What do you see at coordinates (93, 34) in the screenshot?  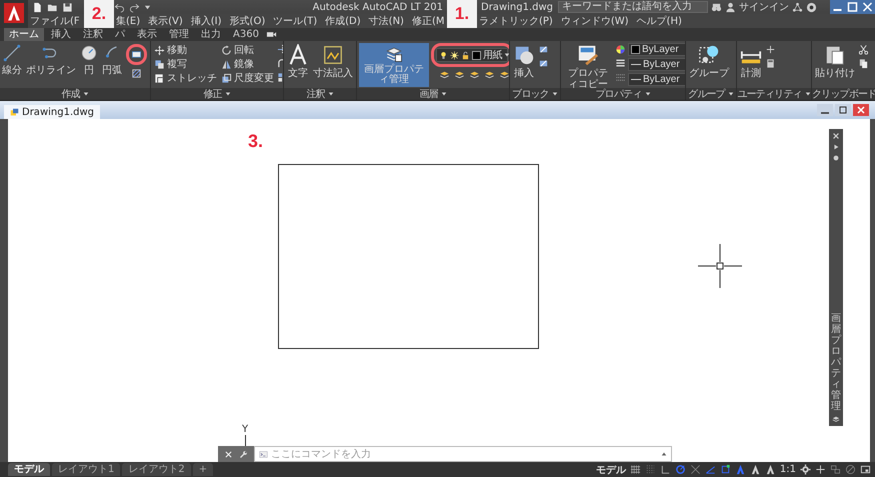 I see `ribbon-tab: 注釈` at bounding box center [93, 34].